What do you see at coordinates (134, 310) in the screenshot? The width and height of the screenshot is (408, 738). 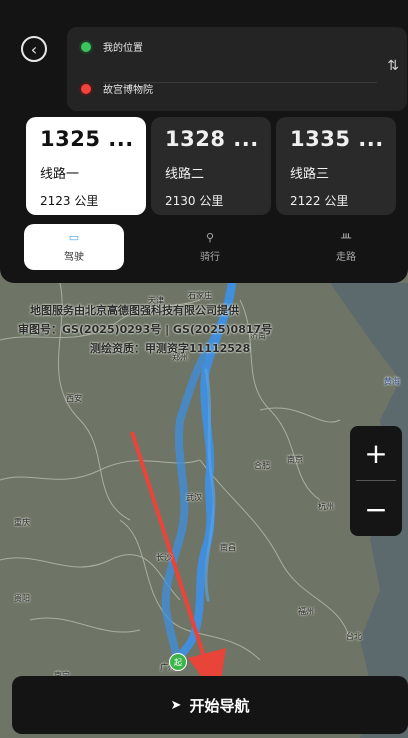 I see `map-copyright-line-1: 地图服务由北京高德图强科技有限公司提供` at bounding box center [134, 310].